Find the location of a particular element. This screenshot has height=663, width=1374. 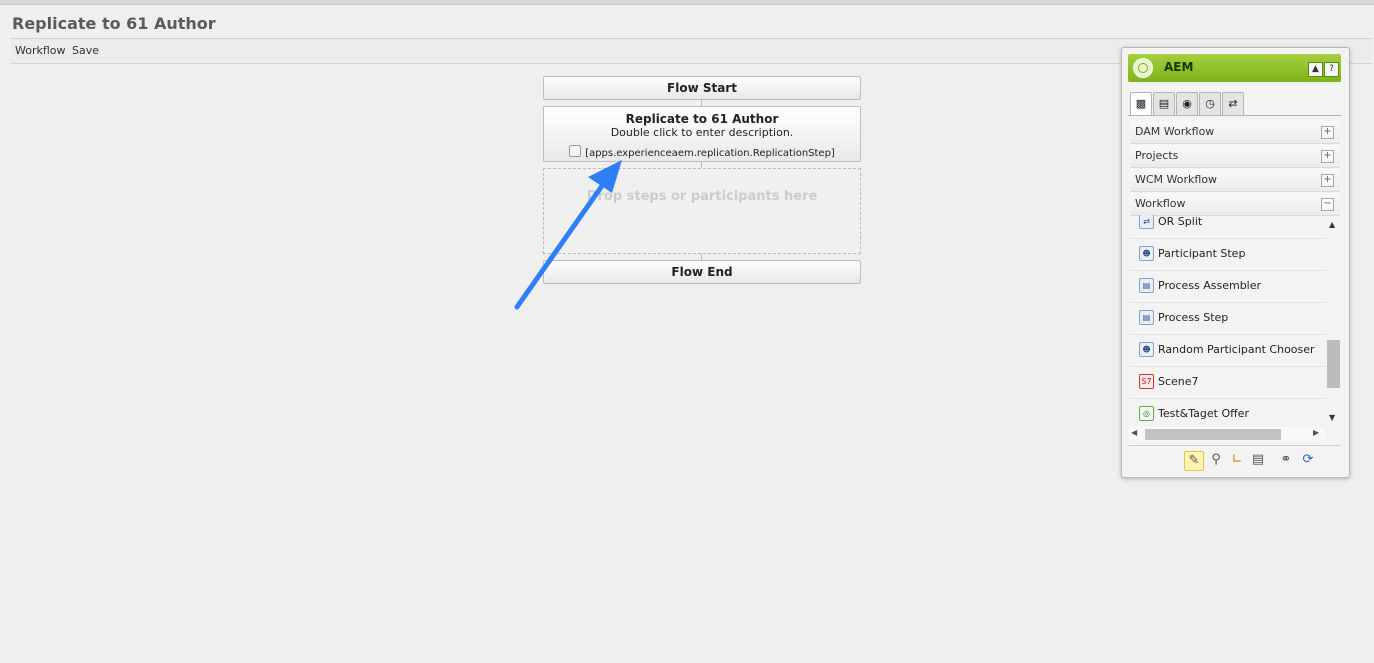

collapse-icon: ▲ is located at coordinates (1315, 69).